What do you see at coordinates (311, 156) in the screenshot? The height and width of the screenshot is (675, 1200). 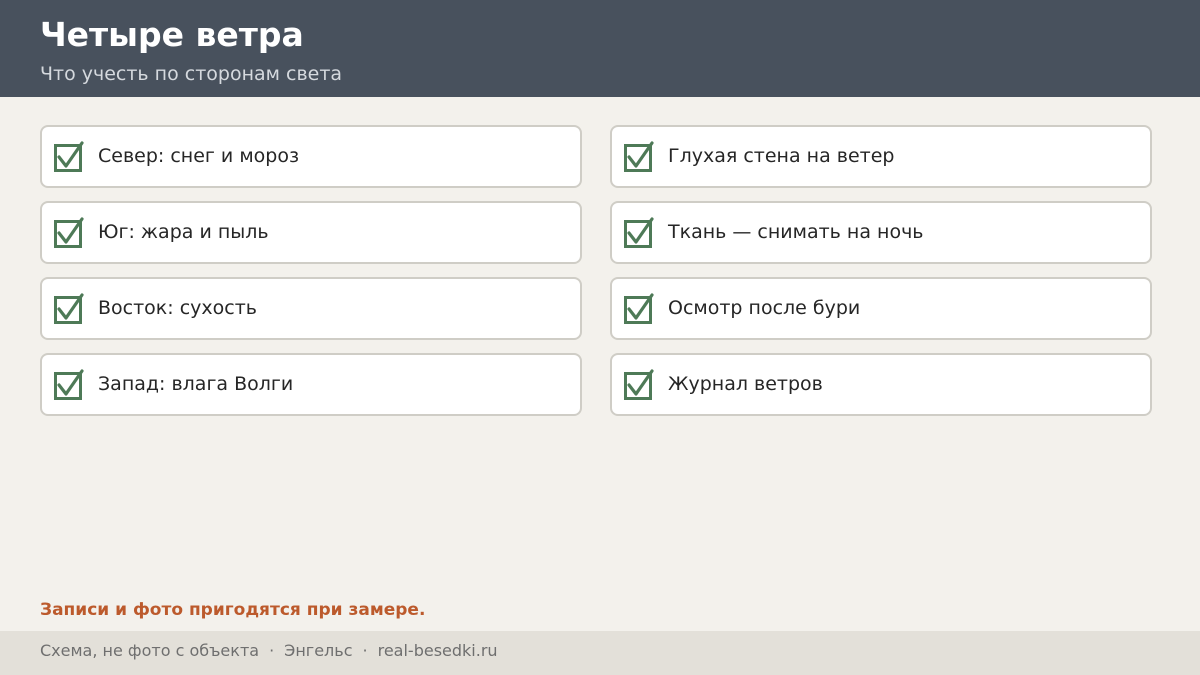 I see `checklist-item-north: Север: снег и мороз` at bounding box center [311, 156].